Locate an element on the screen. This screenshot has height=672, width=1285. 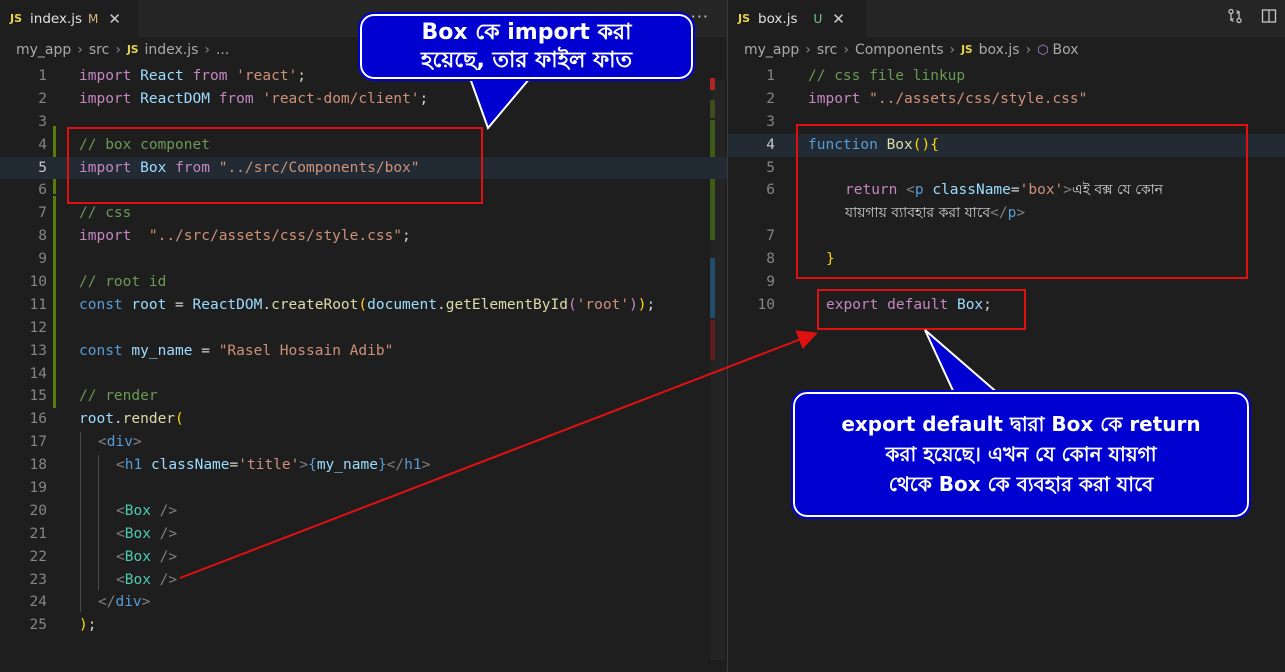
callout-import-note: Box কে import করা হয়েছে, তার ফাইল ফাত is located at coordinates (526, 46).